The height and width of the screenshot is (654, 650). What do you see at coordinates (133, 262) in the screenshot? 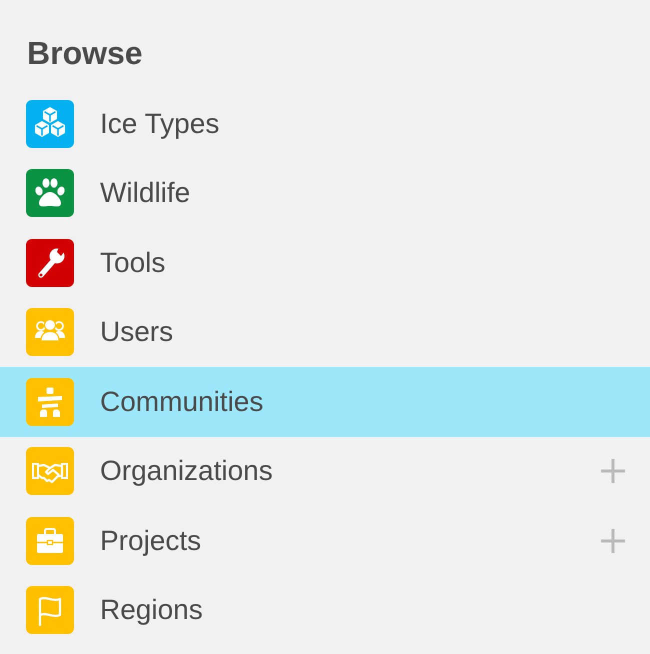
I see `item-label: Tools` at bounding box center [133, 262].